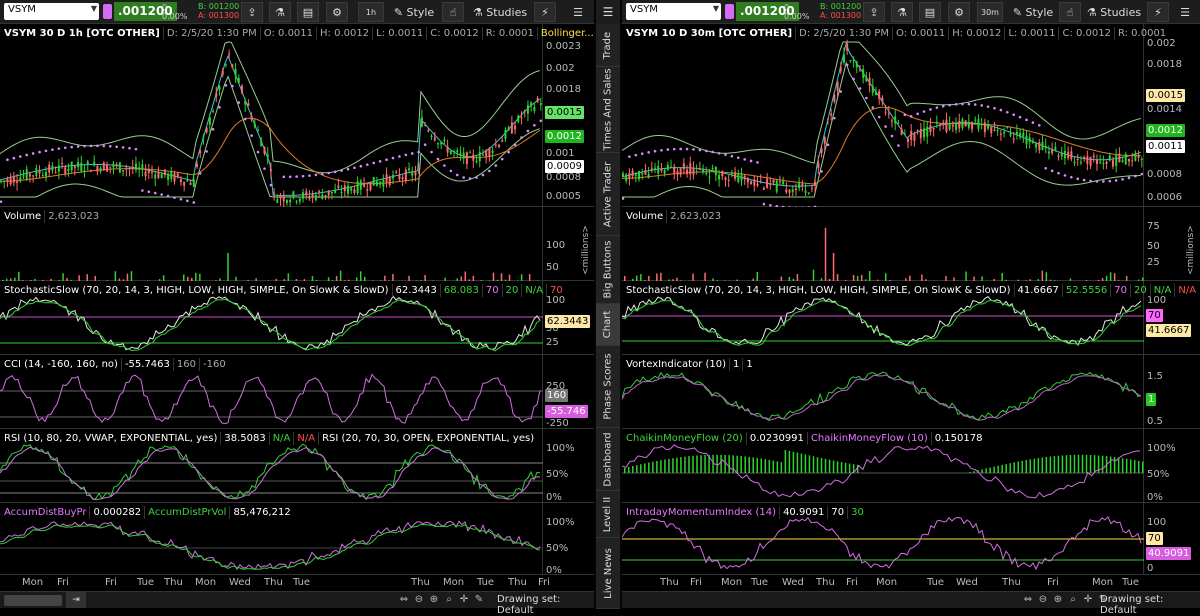 The height and width of the screenshot is (616, 1200). I want to click on volume-pane: Volume 2,623,023 100 50 <millions>, so click(297, 244).